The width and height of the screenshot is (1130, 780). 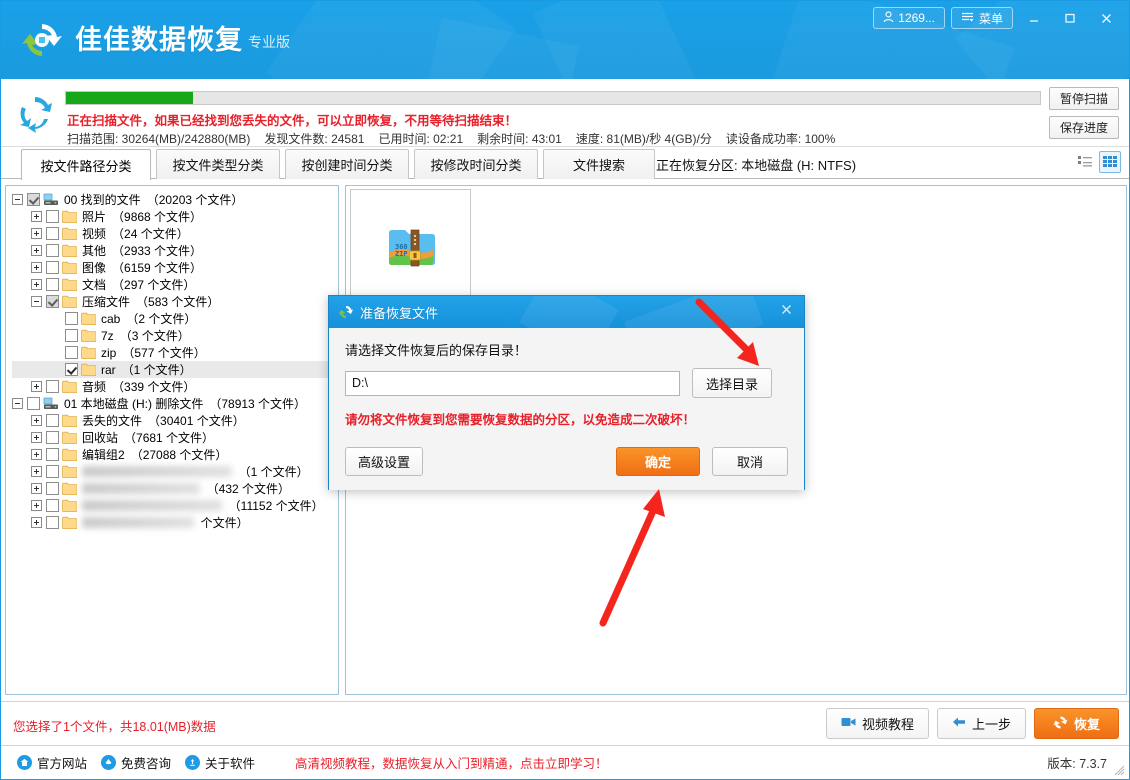 I want to click on video-tutorial-button: 视频教程, so click(x=877, y=723).